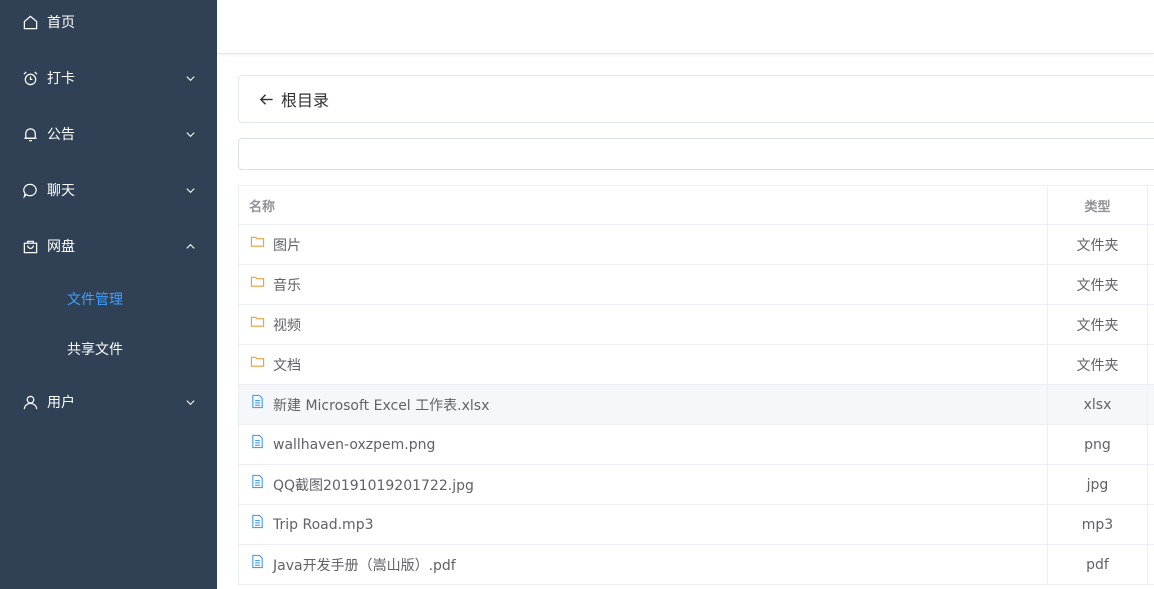 This screenshot has height=589, width=1154. What do you see at coordinates (30, 190) in the screenshot?
I see `chat-bubble-icon` at bounding box center [30, 190].